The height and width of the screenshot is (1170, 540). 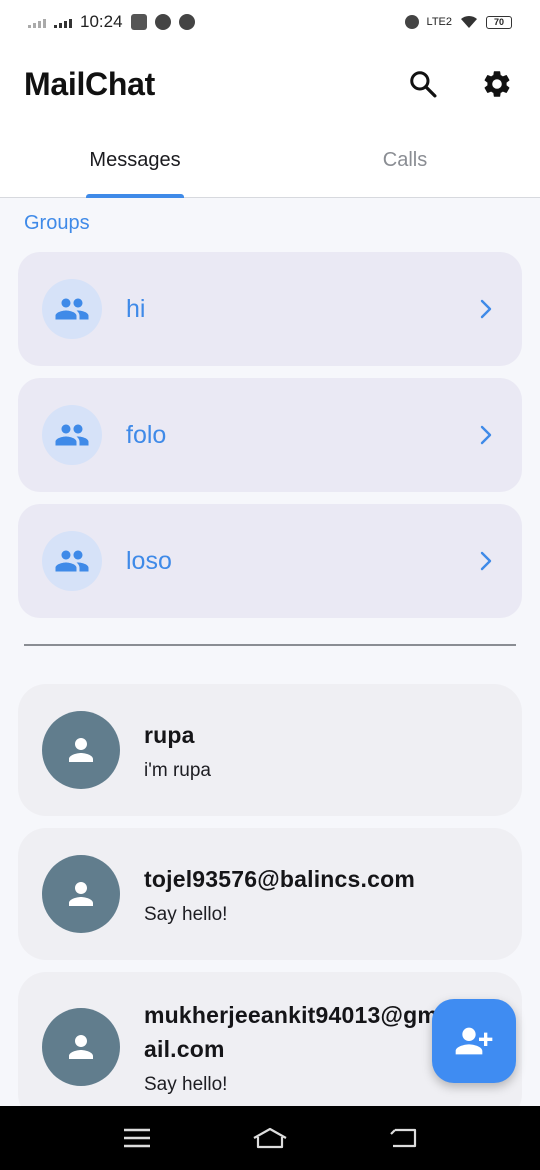 I want to click on app-title: MailChat, so click(x=89, y=83).